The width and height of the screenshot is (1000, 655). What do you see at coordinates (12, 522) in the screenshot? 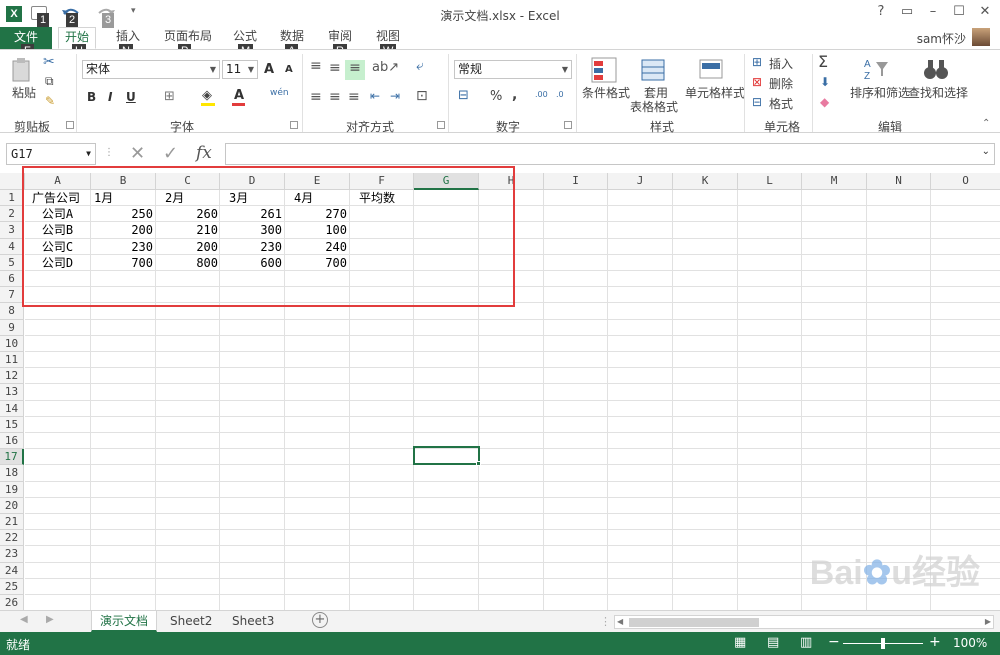
I see `row-header-21: 21` at bounding box center [12, 522].